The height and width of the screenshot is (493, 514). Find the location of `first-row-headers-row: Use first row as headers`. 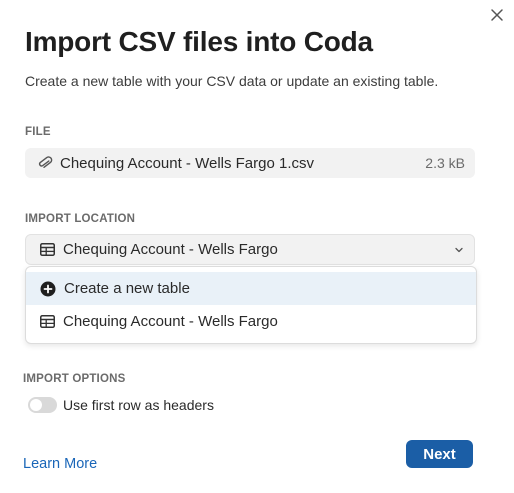

first-row-headers-row: Use first row as headers is located at coordinates (121, 405).